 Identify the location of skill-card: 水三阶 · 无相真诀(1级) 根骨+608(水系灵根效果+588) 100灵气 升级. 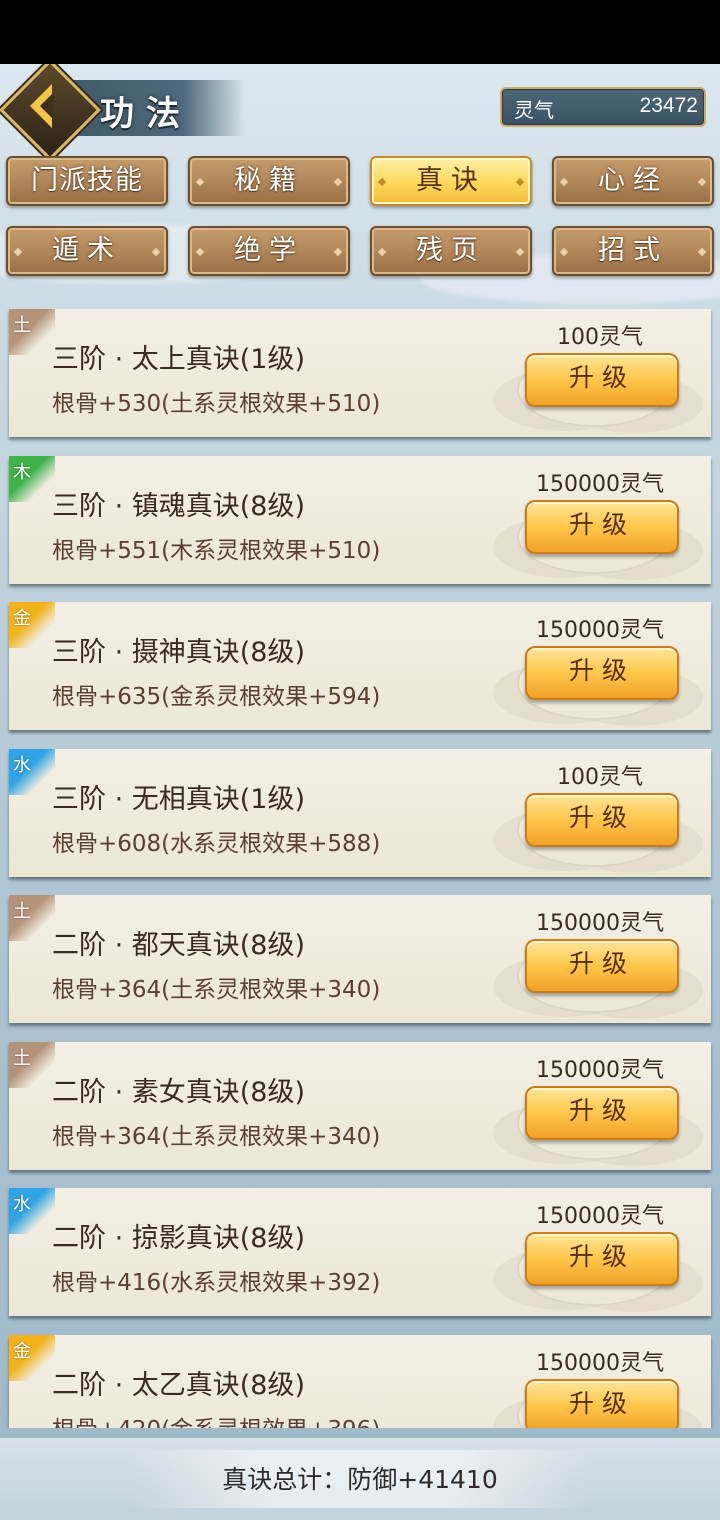
(360, 812).